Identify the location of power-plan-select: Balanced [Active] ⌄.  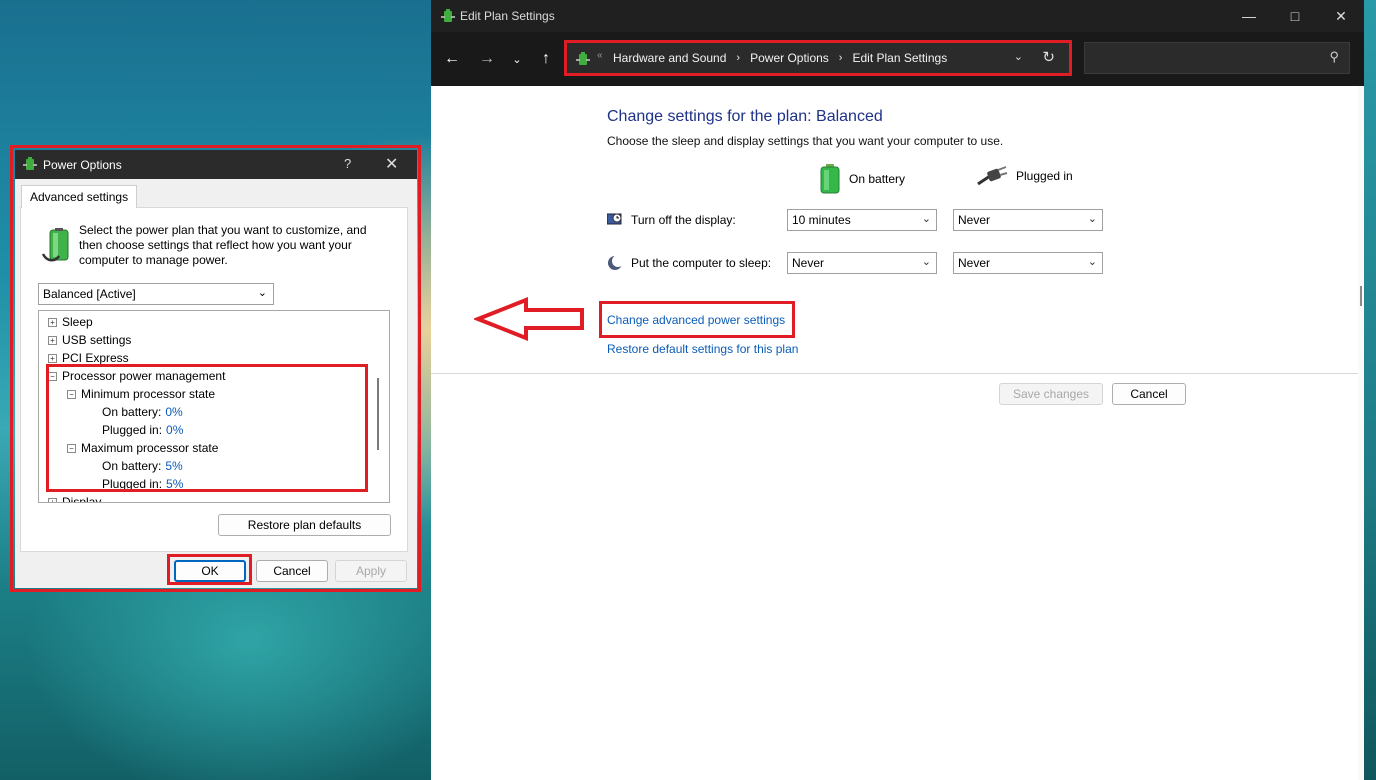
(156, 294).